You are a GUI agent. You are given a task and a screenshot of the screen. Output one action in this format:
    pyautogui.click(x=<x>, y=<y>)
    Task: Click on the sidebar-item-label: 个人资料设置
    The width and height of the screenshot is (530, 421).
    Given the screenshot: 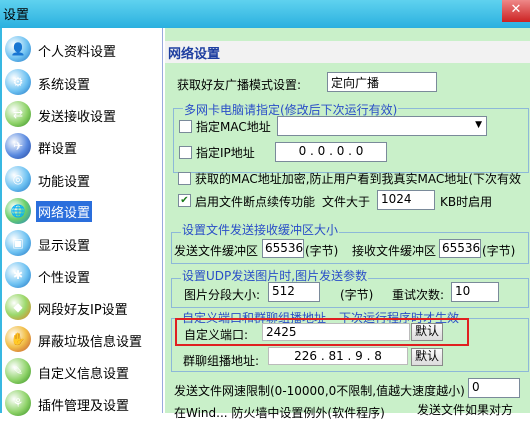 What is the action you would take?
    pyautogui.click(x=77, y=52)
    